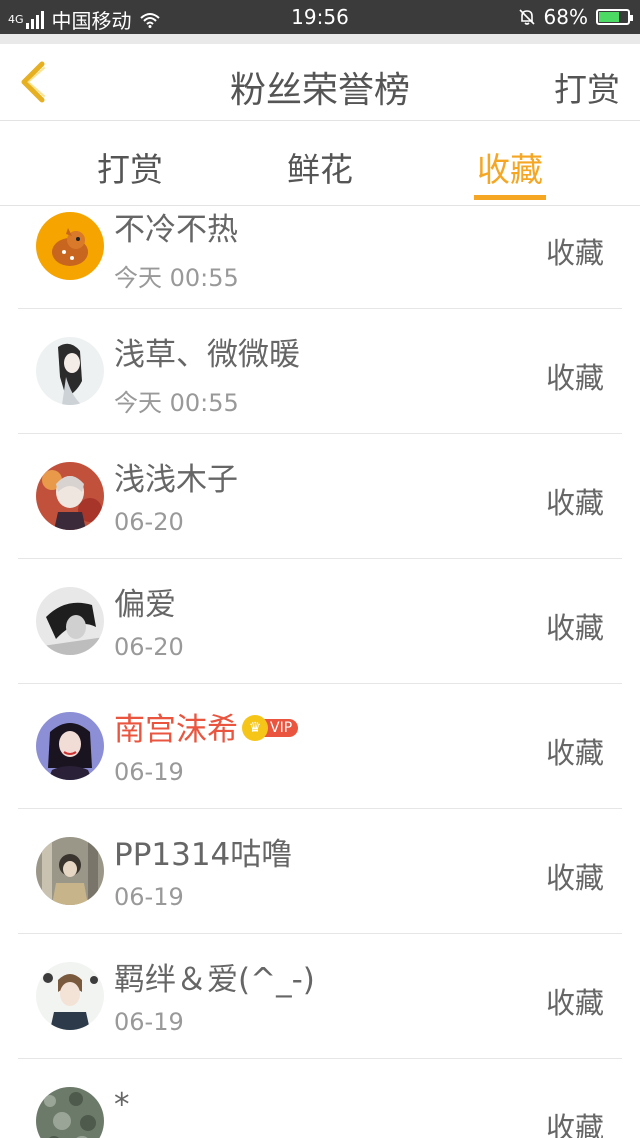 This screenshot has width=640, height=1138. I want to click on app-header: 粉丝荣誉榜 打赏, so click(320, 82).